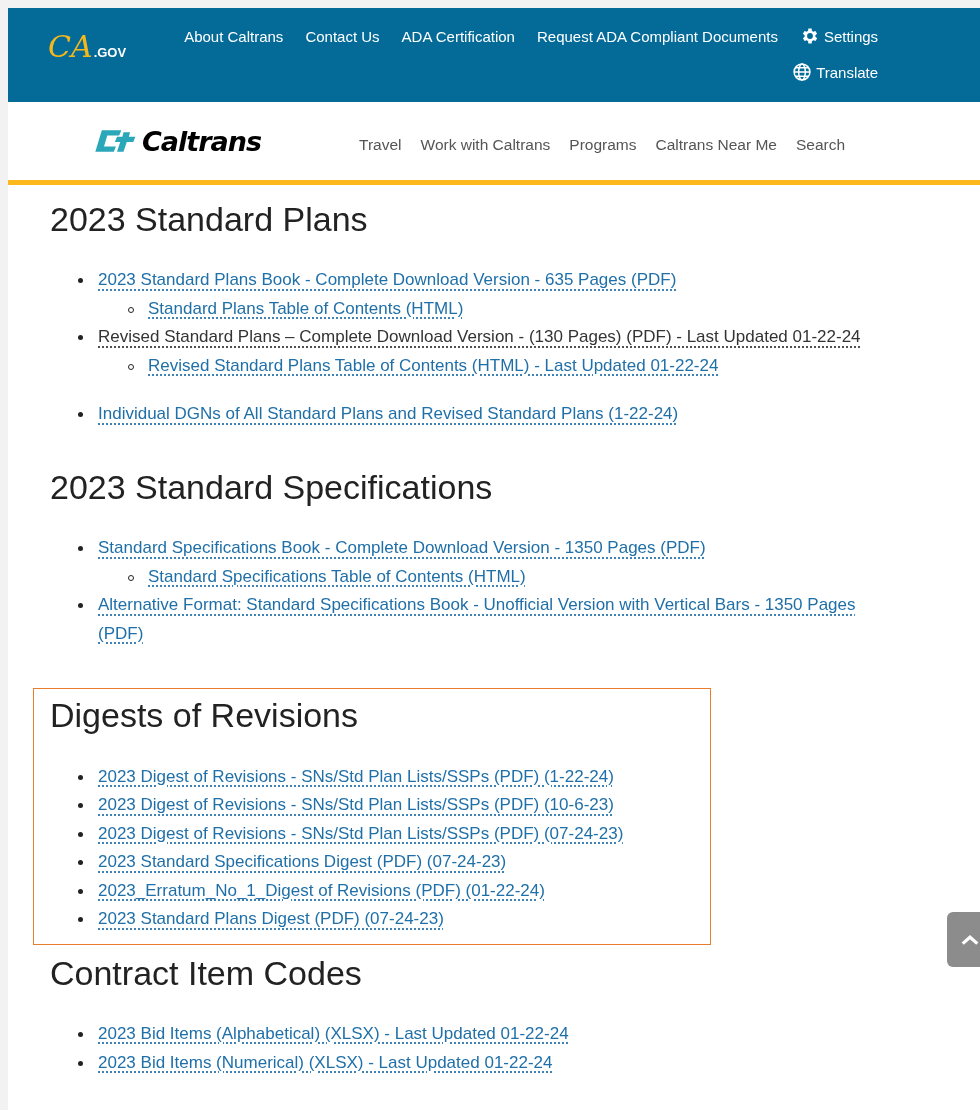 The width and height of the screenshot is (980, 1110). I want to click on globe-icon, so click(802, 72).